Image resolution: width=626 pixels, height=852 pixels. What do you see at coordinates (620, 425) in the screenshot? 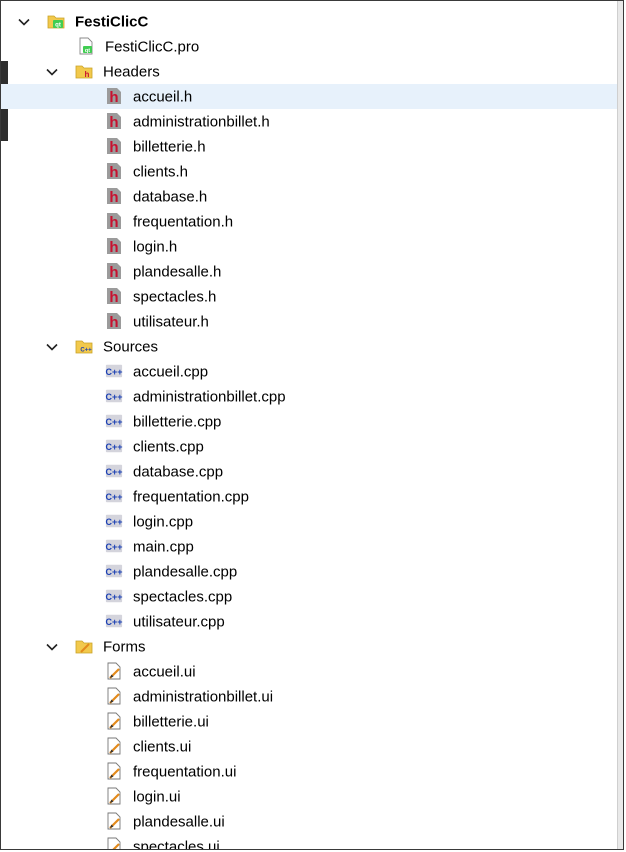
I see `vertical-scrollbar` at bounding box center [620, 425].